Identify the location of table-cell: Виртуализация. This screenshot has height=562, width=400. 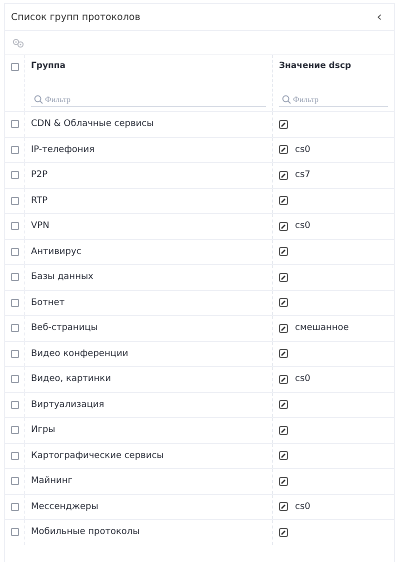
(67, 405).